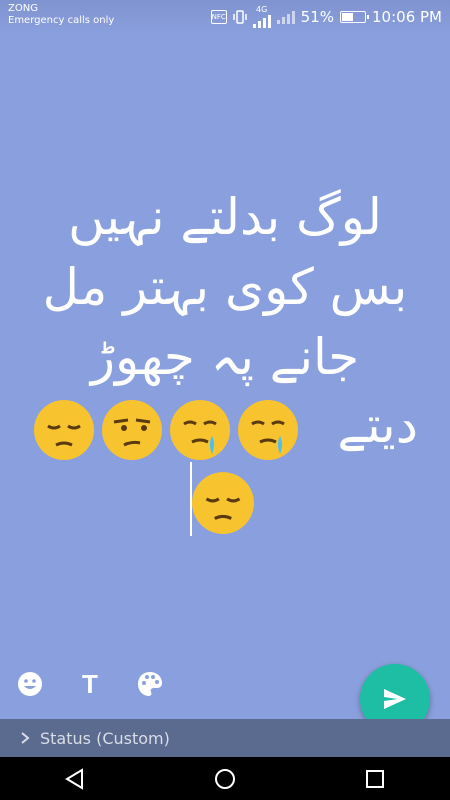 This screenshot has width=450, height=800. Describe the element at coordinates (64, 430) in the screenshot. I see `pensive-face-icon` at that location.